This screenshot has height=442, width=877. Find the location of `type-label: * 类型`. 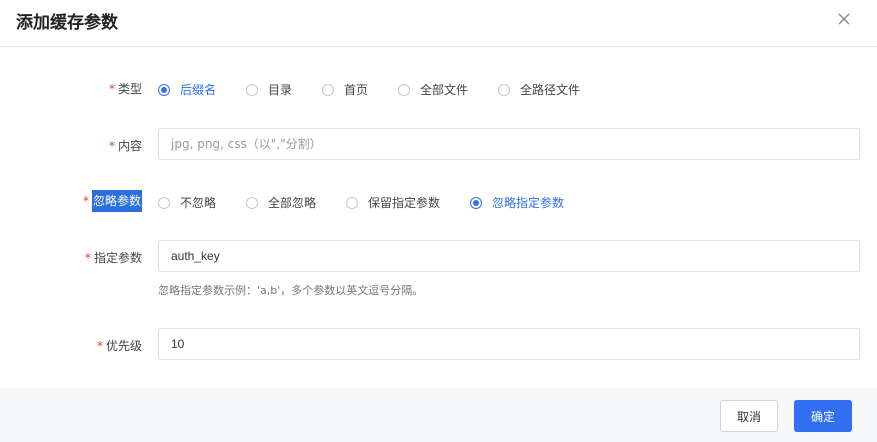

type-label: * 类型 is located at coordinates (125, 89).